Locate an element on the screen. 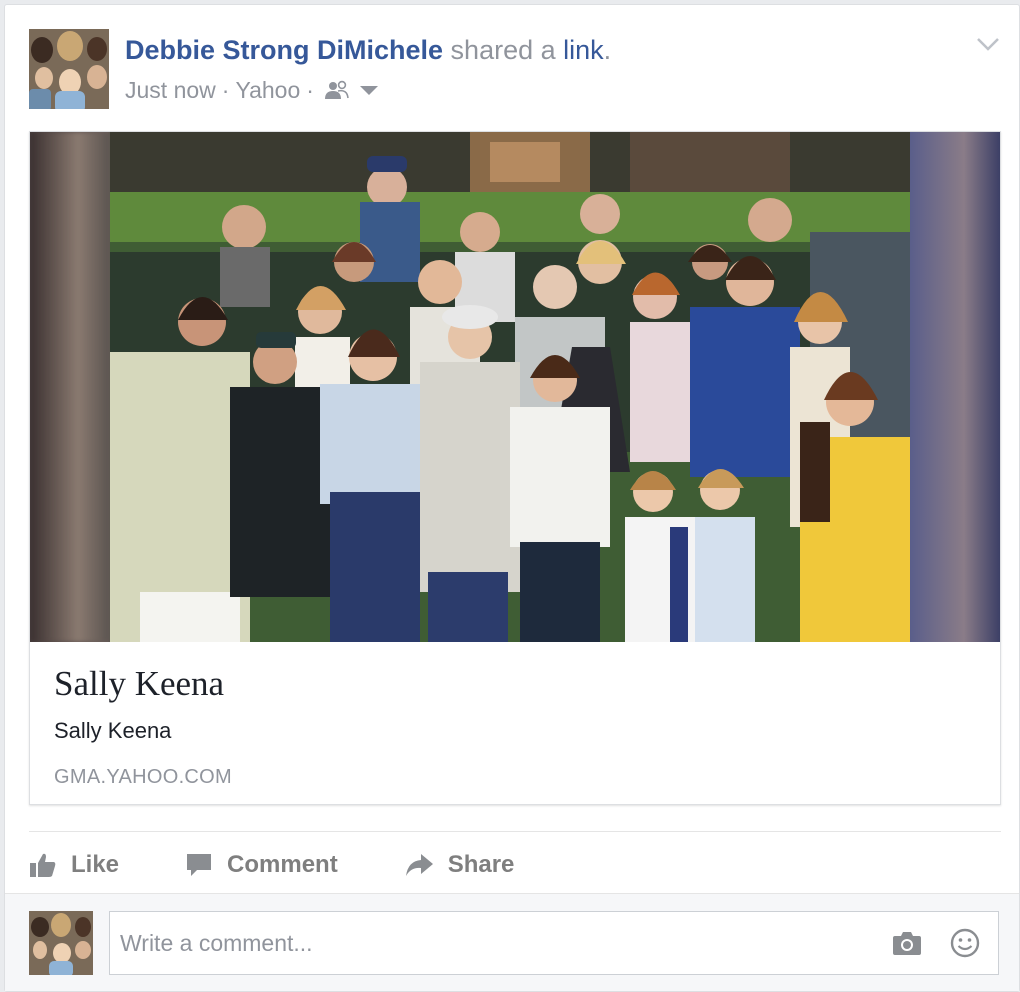 This screenshot has width=1020, height=992. chevron-down-icon is located at coordinates (988, 44).